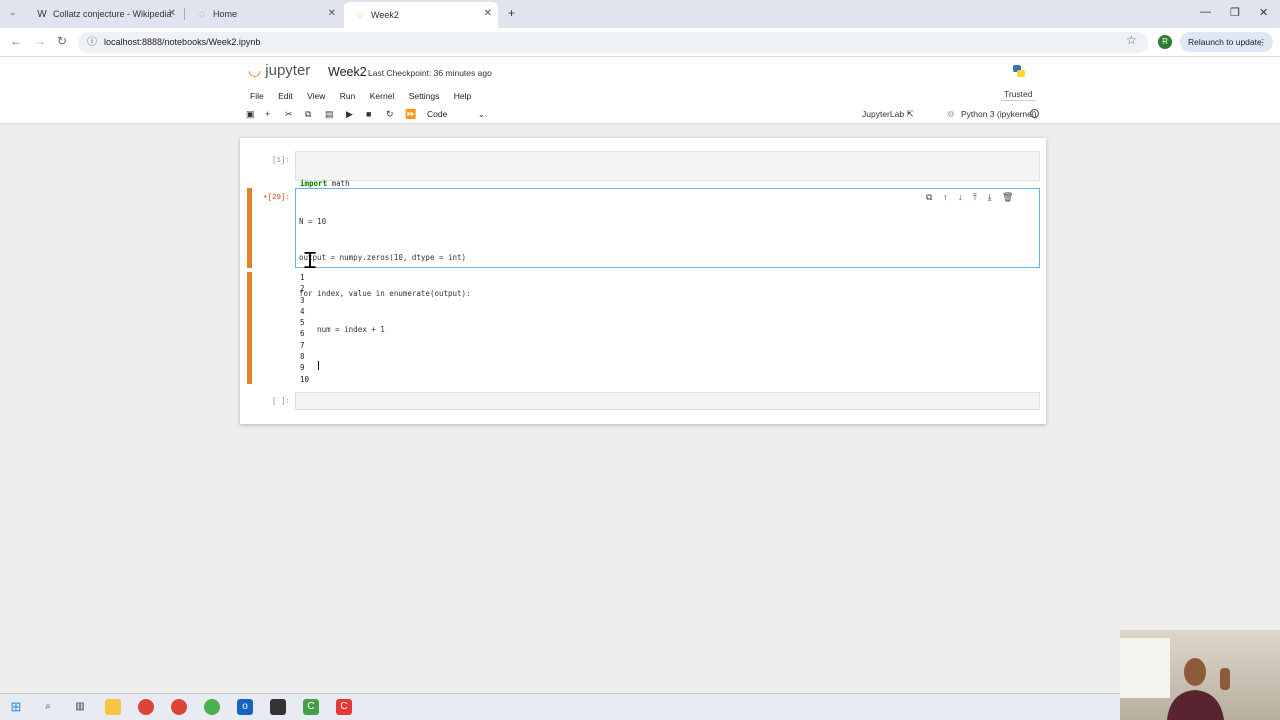 This screenshot has width=1280, height=720. What do you see at coordinates (481, 114) in the screenshot?
I see `chevron-down-icon: ⌄` at bounding box center [481, 114].